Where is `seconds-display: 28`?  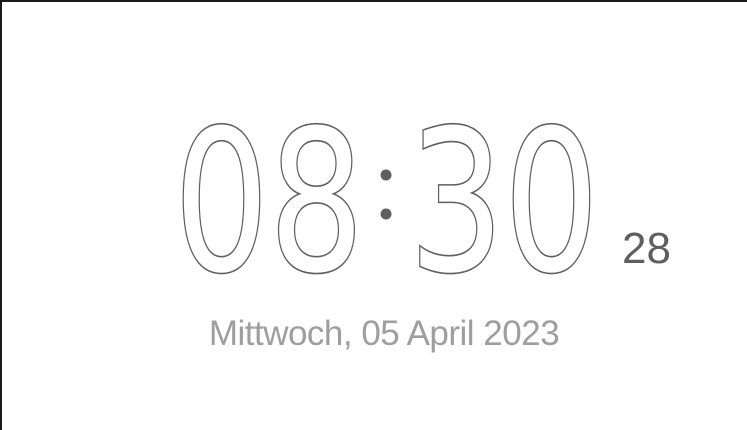
seconds-display: 28 is located at coordinates (646, 248).